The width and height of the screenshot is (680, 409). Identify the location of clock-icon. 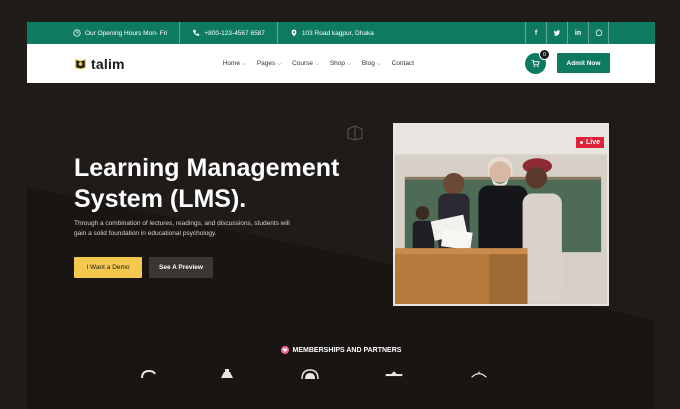
(77, 33).